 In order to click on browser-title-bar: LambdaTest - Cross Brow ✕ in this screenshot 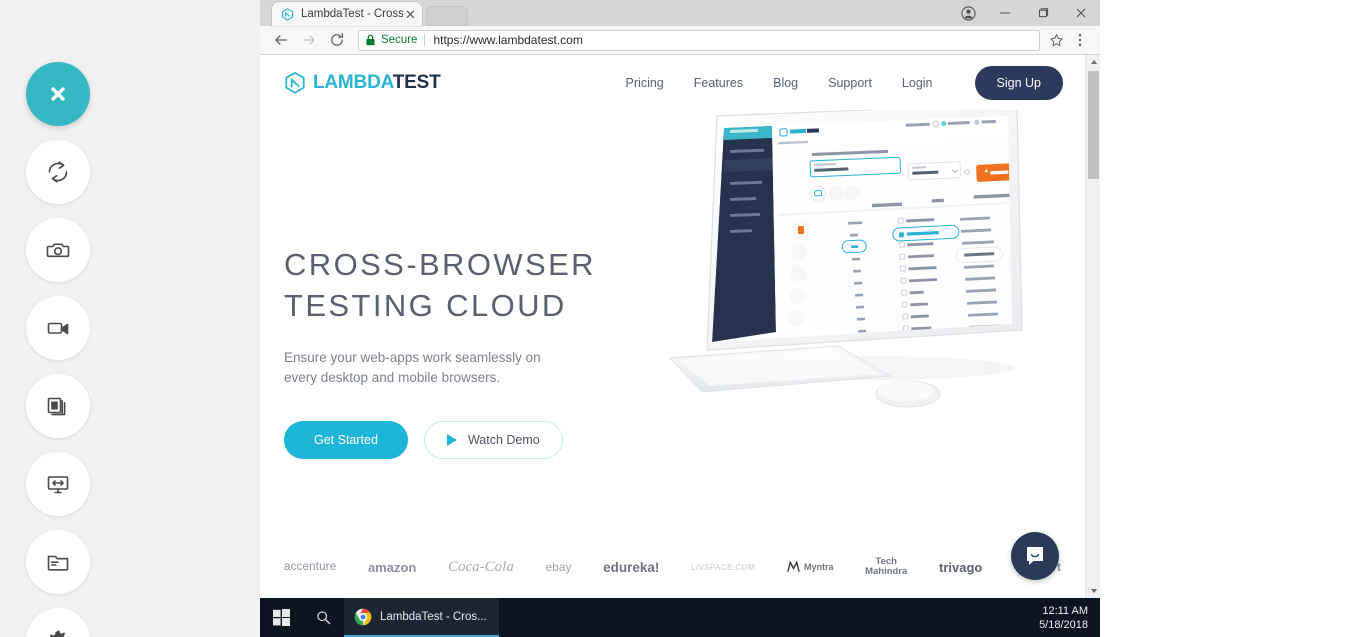, I will do `click(680, 13)`.